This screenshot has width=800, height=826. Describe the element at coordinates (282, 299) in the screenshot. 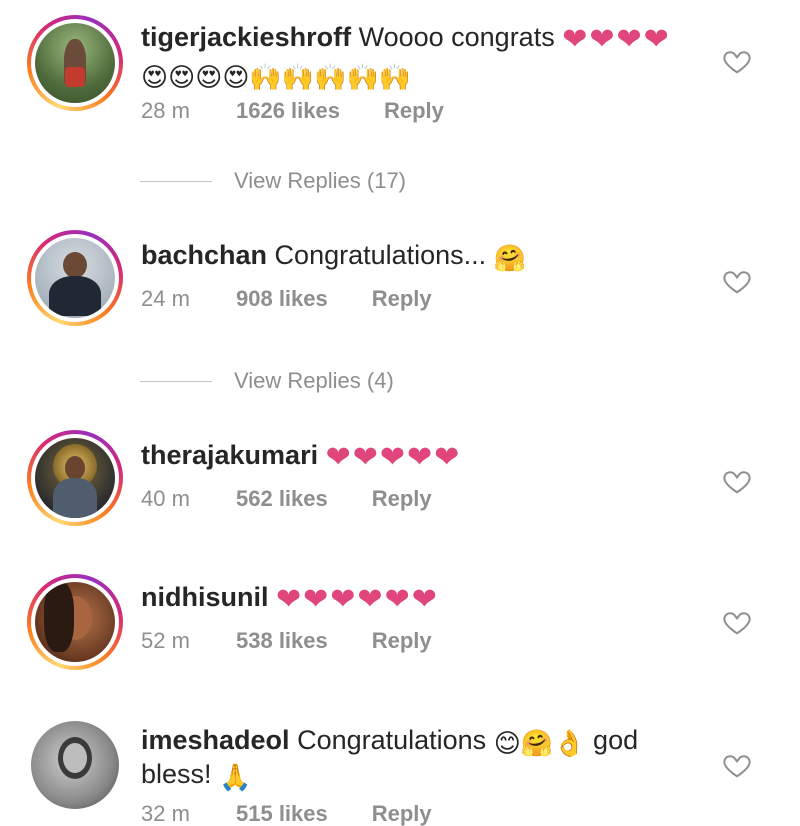

I see `likes-count: 908 likes` at that location.